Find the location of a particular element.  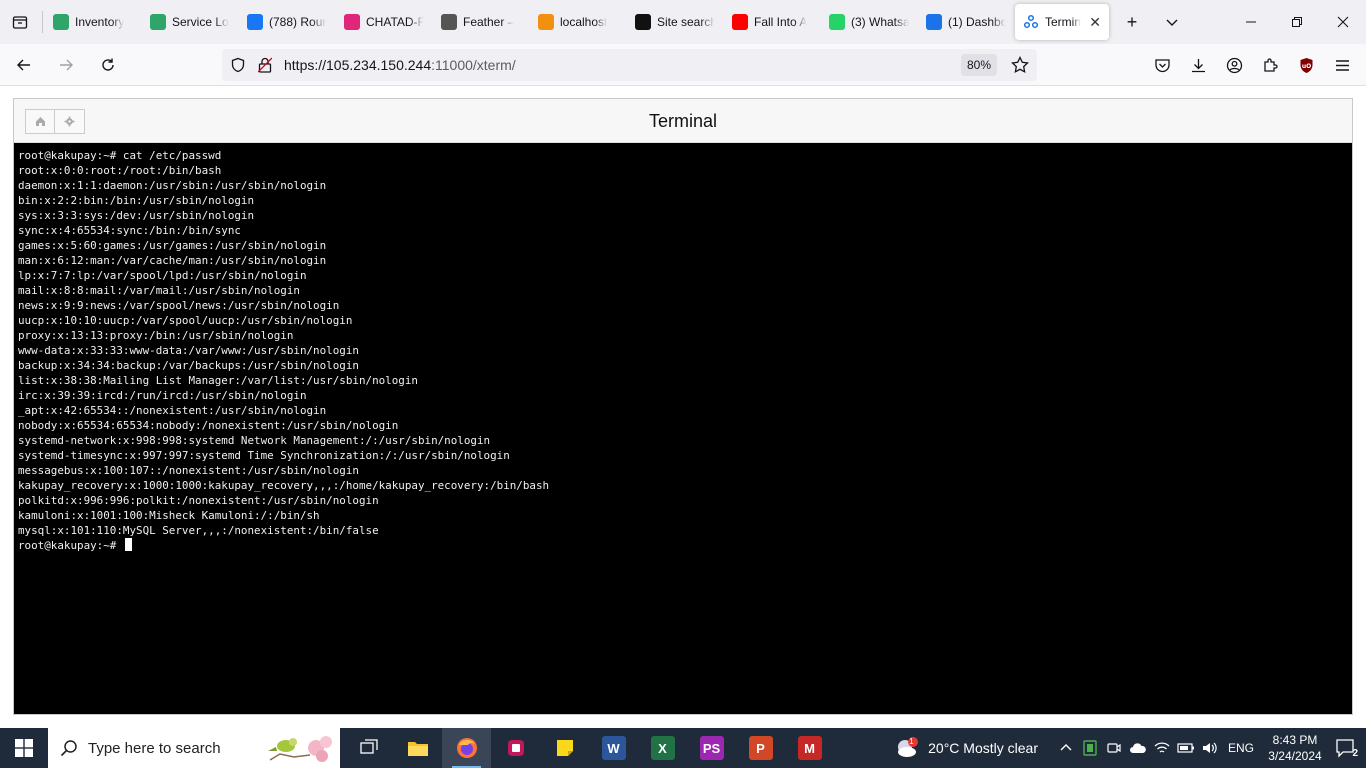

wifi-icon is located at coordinates (1162, 747).